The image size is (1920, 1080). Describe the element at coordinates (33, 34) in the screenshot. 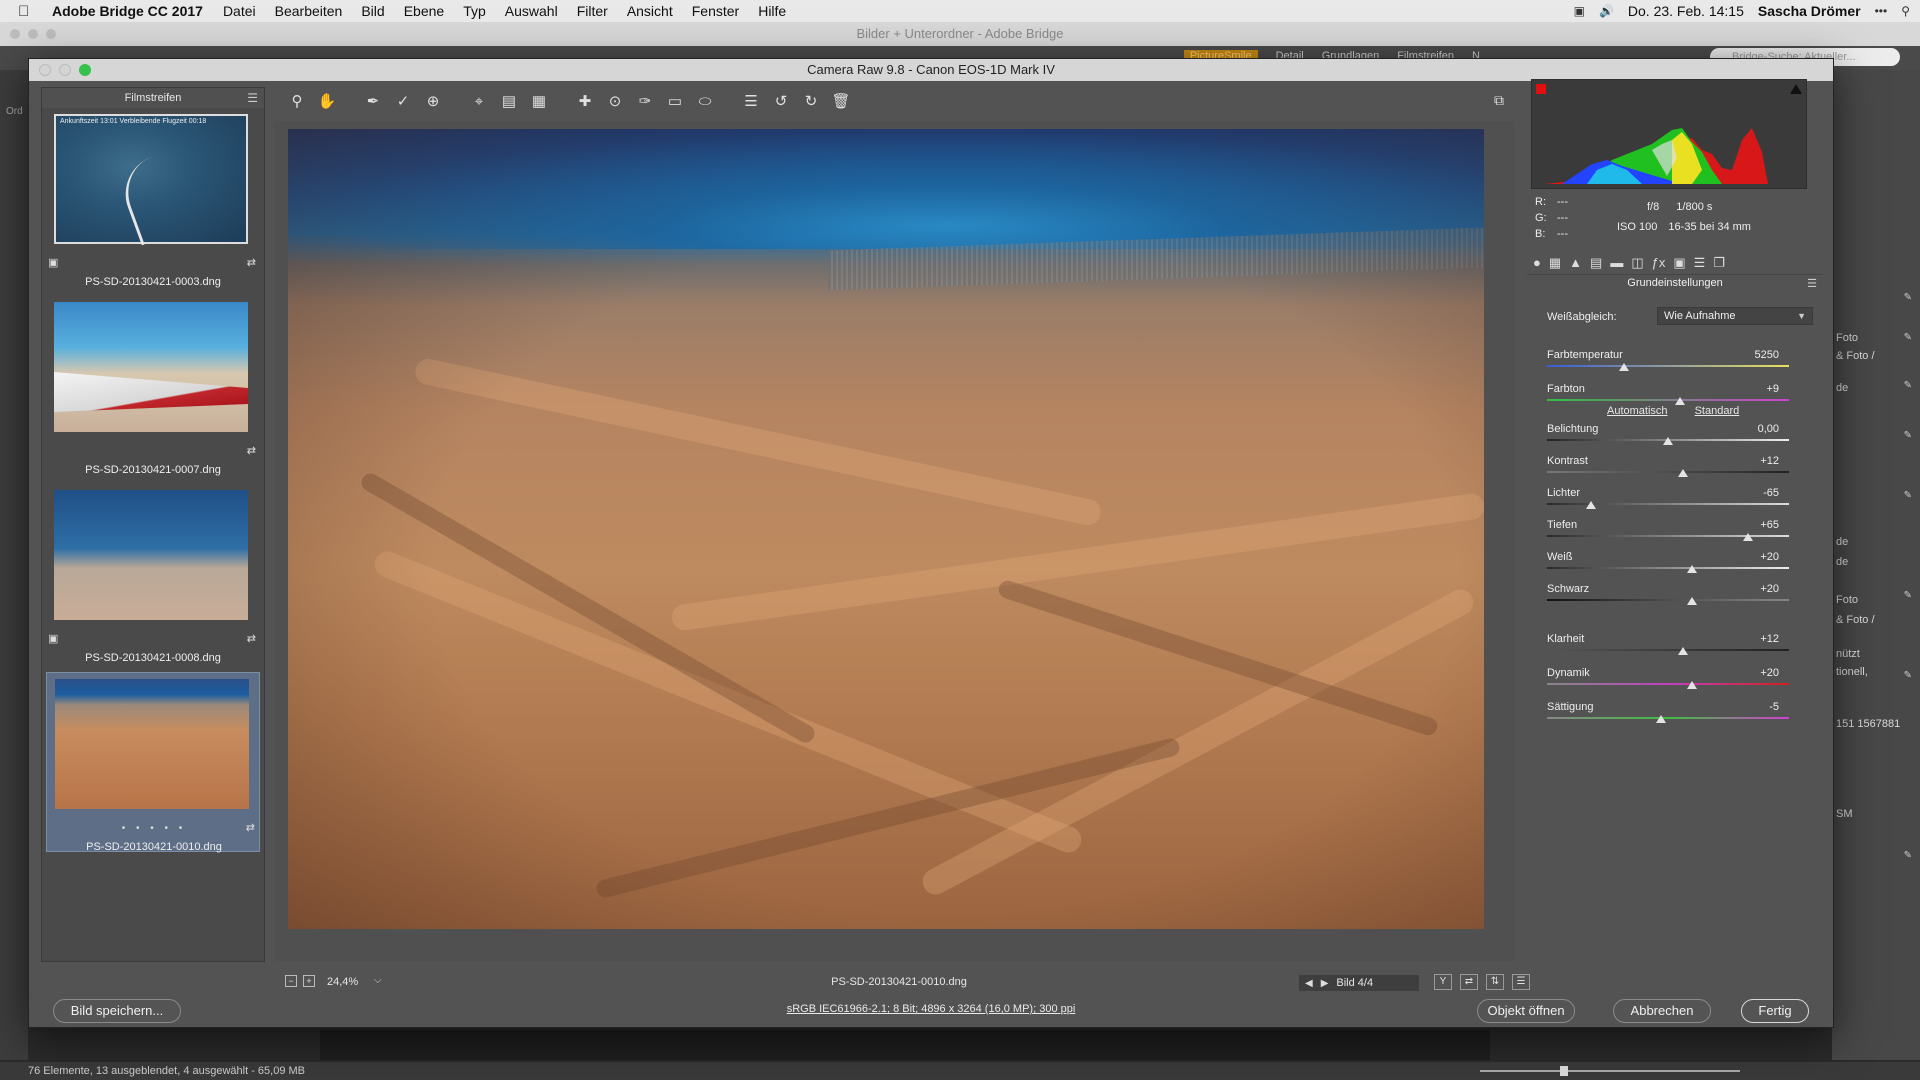

I see `bridge-minimize-dot` at that location.